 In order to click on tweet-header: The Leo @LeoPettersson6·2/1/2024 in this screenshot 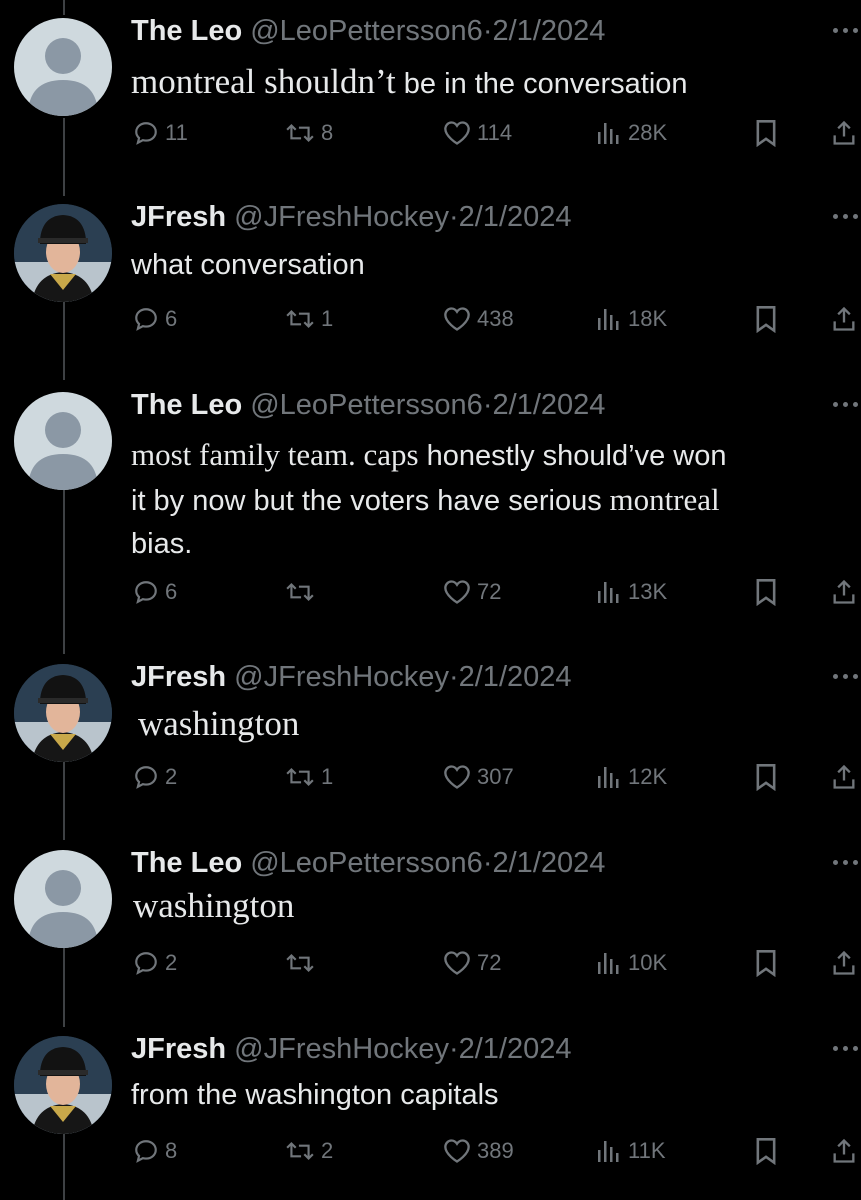, I will do `click(368, 863)`.